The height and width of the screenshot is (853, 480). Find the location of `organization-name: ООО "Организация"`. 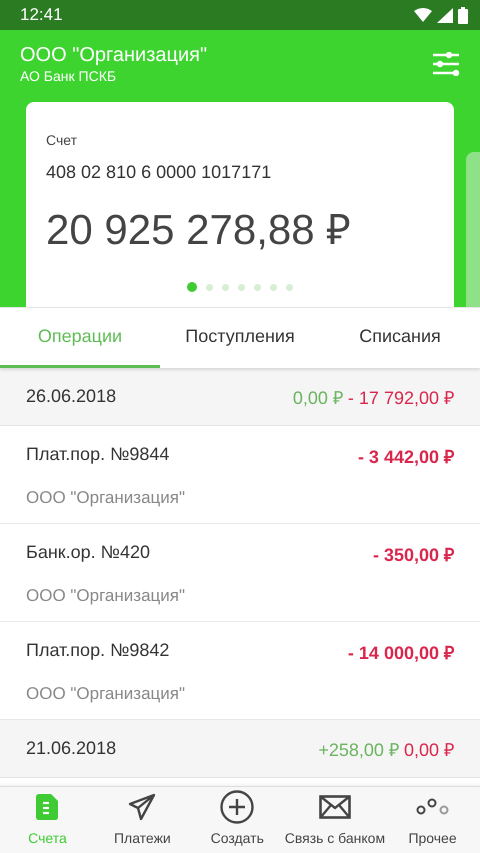

organization-name: ООО "Организация" is located at coordinates (114, 55).